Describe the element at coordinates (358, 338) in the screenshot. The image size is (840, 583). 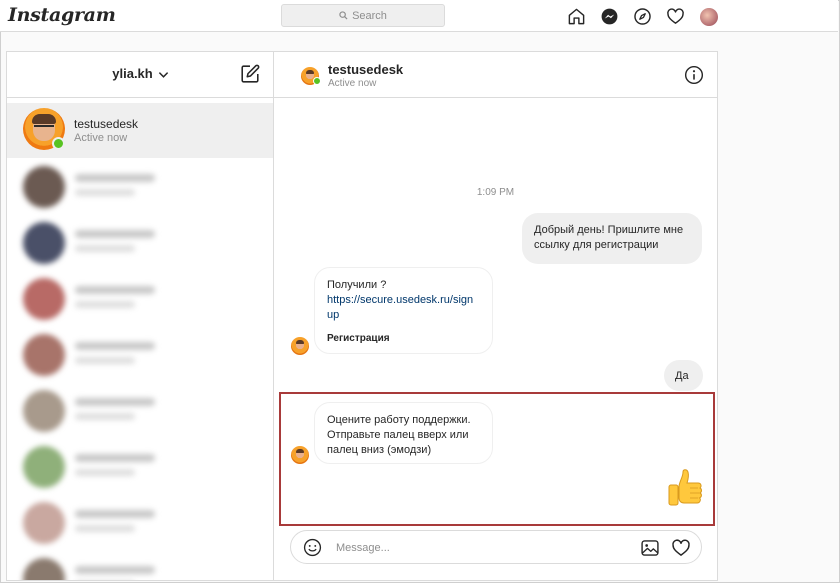
I see `link-preview-title: Регистрация` at that location.